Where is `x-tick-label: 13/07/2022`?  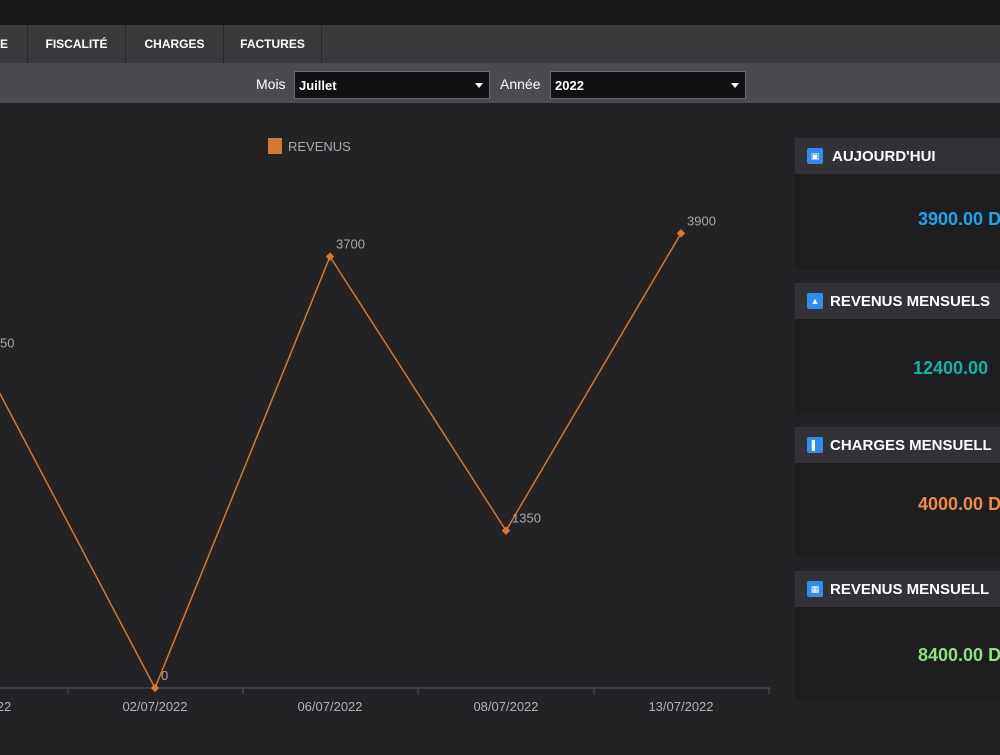
x-tick-label: 13/07/2022 is located at coordinates (680, 706).